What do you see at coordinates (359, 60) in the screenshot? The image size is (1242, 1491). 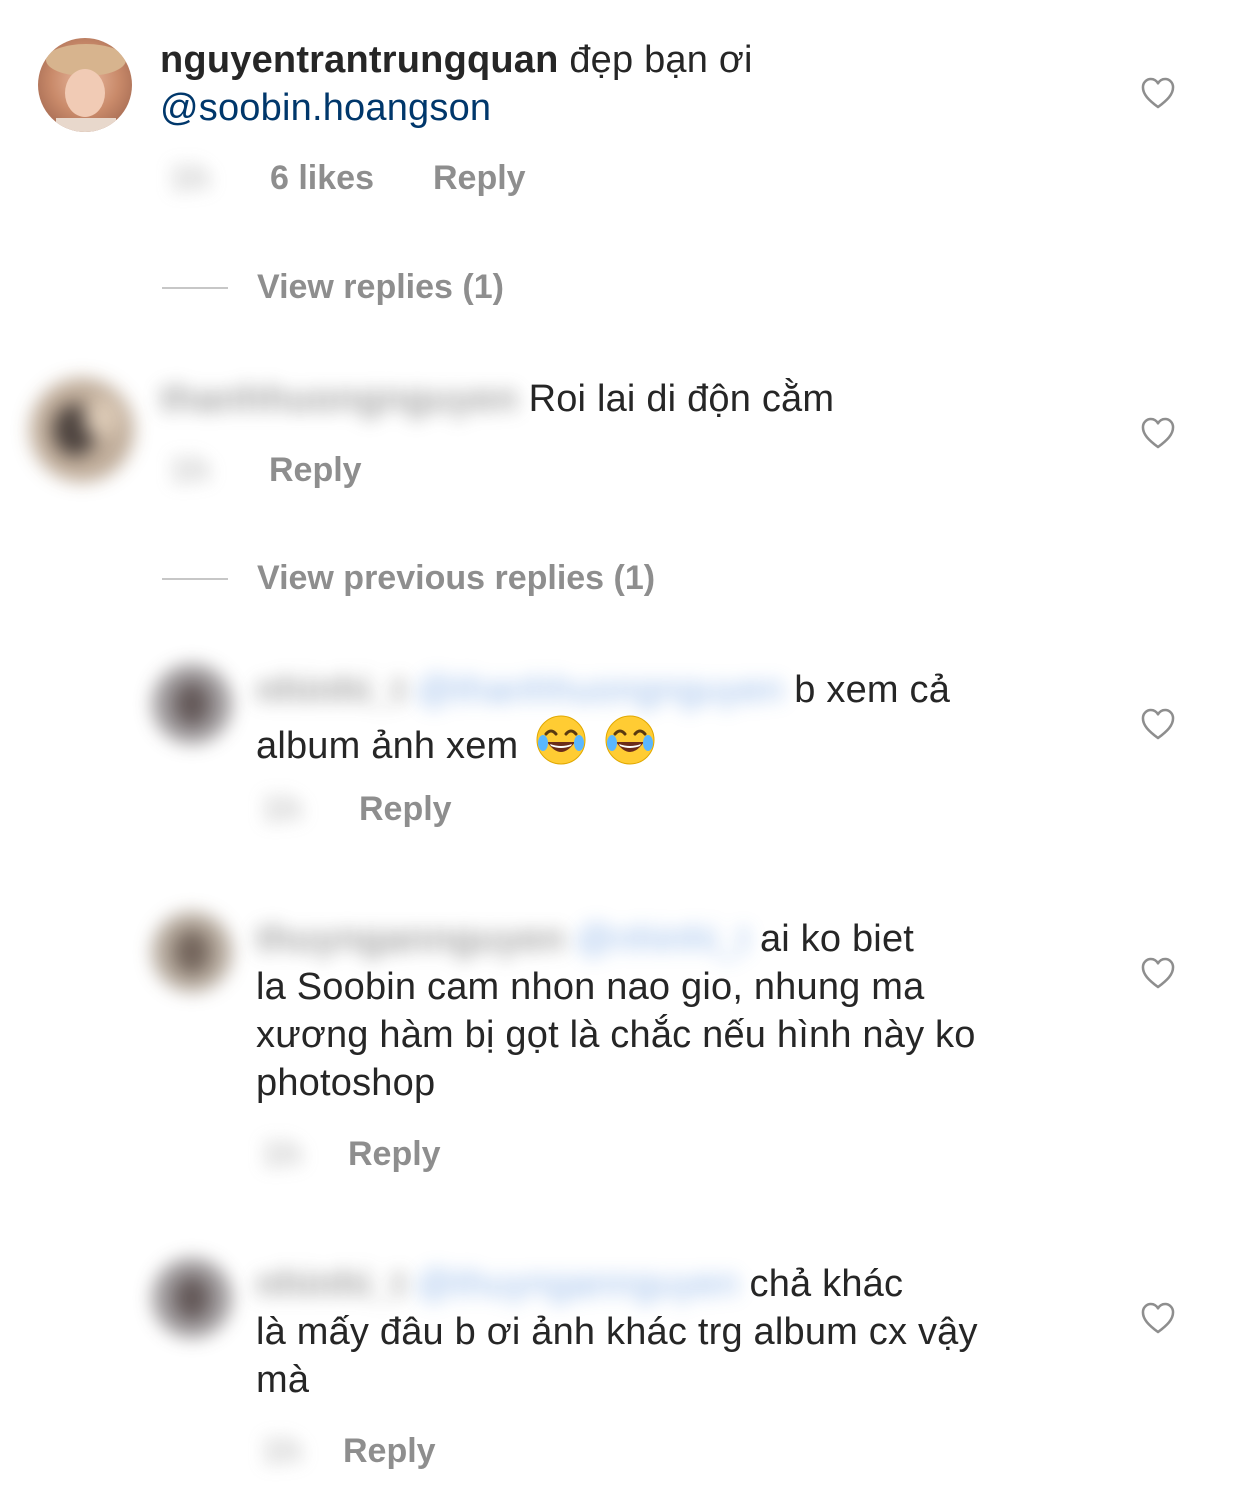 I see `username: nguyentrantrungquan` at bounding box center [359, 60].